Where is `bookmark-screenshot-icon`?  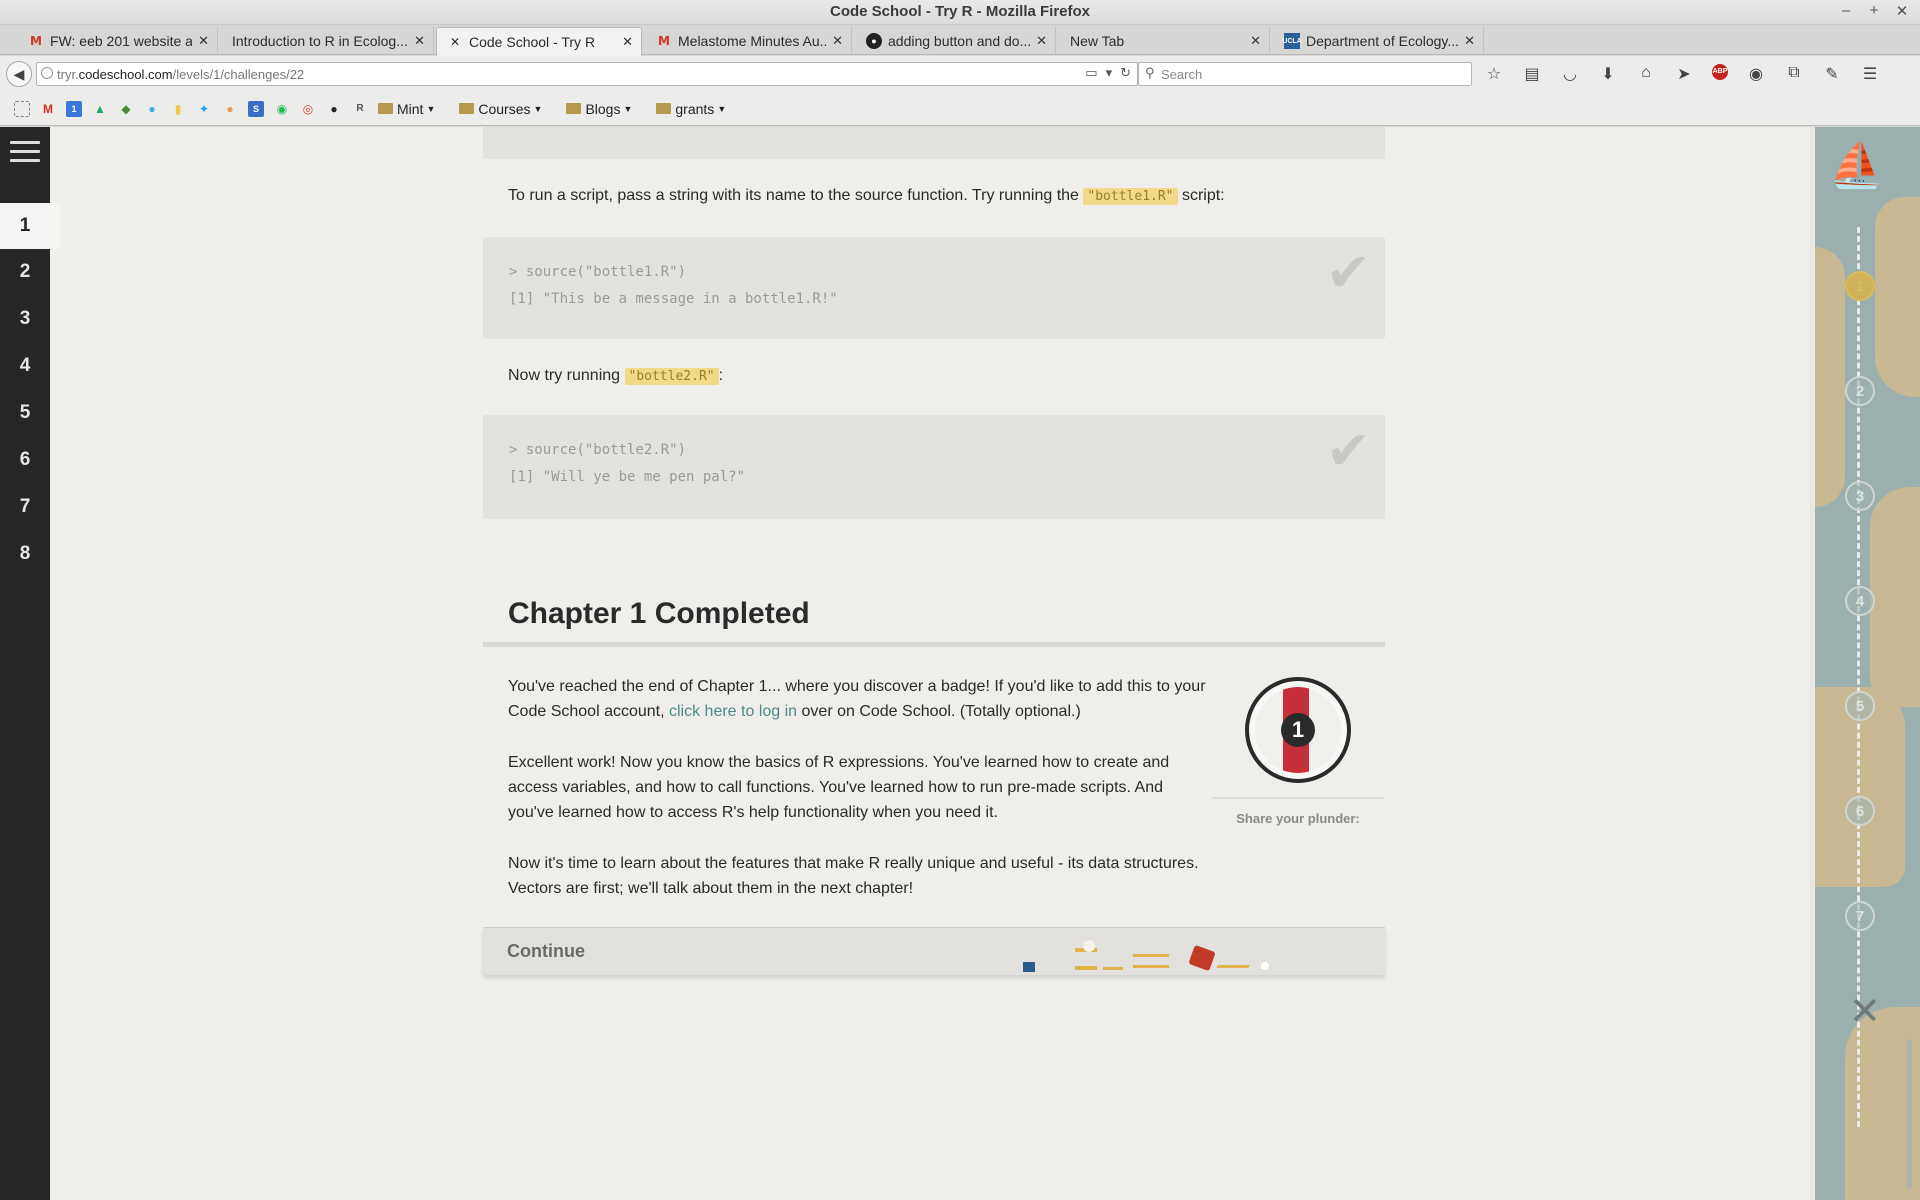 bookmark-screenshot-icon is located at coordinates (22, 108).